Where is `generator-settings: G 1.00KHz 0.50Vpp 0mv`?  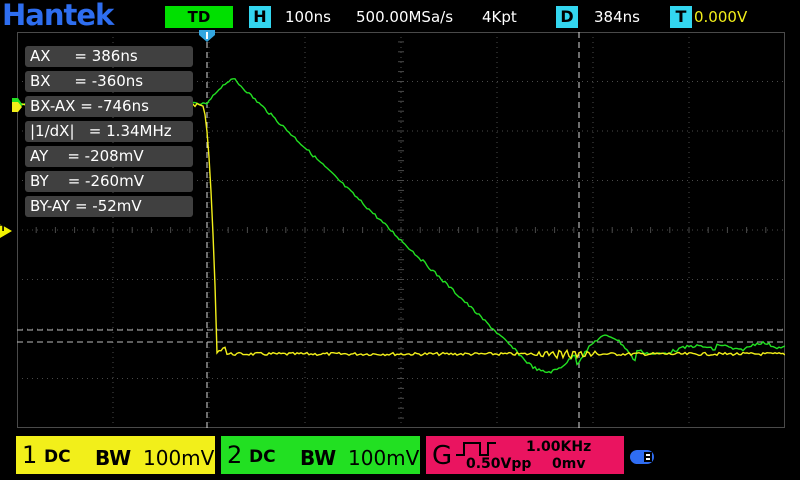
generator-settings: G 1.00KHz 0.50Vpp 0mv is located at coordinates (525, 455).